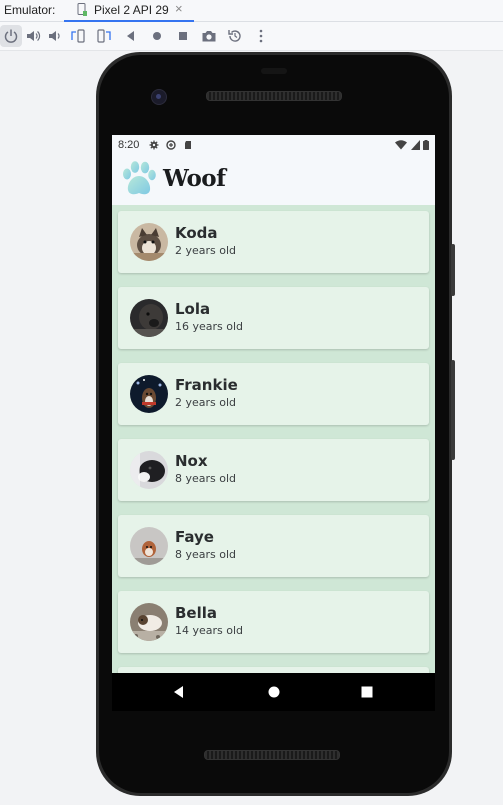 Image resolution: width=503 pixels, height=805 pixels. Describe the element at coordinates (179, 8) in the screenshot. I see `close-icon: ×` at that location.